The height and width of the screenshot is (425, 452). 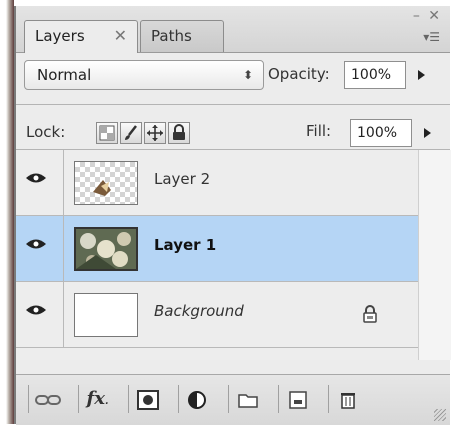 I want to click on fill-field: 100%, so click(x=381, y=133).